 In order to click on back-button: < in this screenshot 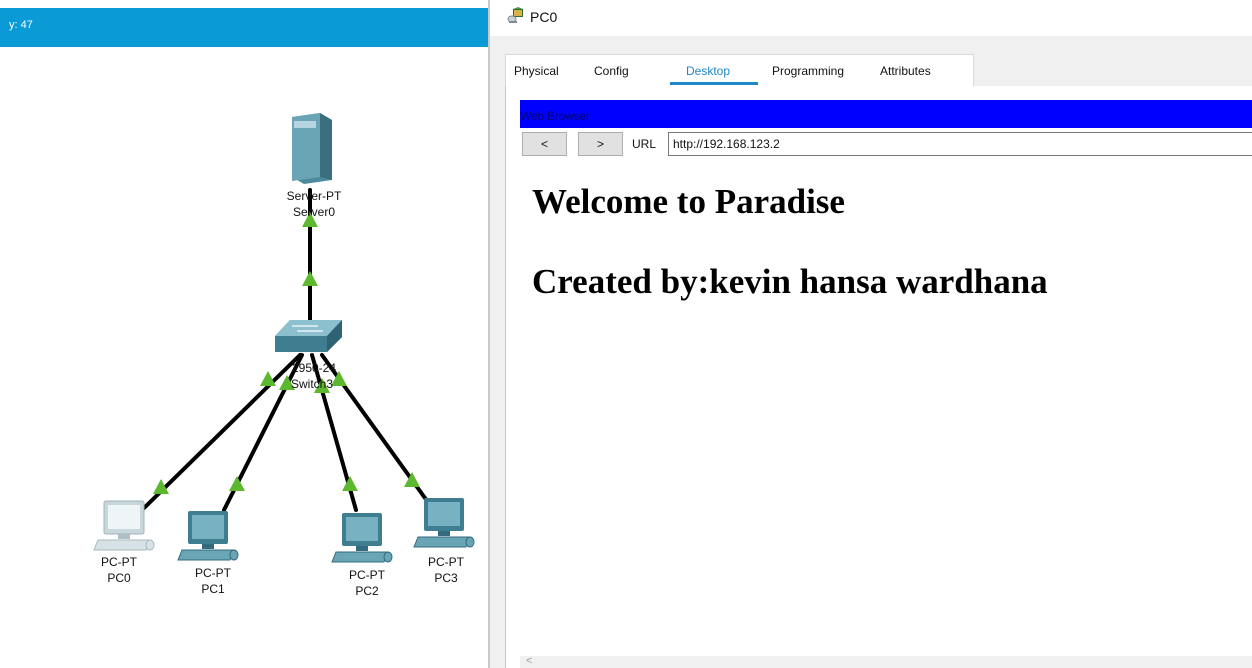, I will do `click(544, 144)`.